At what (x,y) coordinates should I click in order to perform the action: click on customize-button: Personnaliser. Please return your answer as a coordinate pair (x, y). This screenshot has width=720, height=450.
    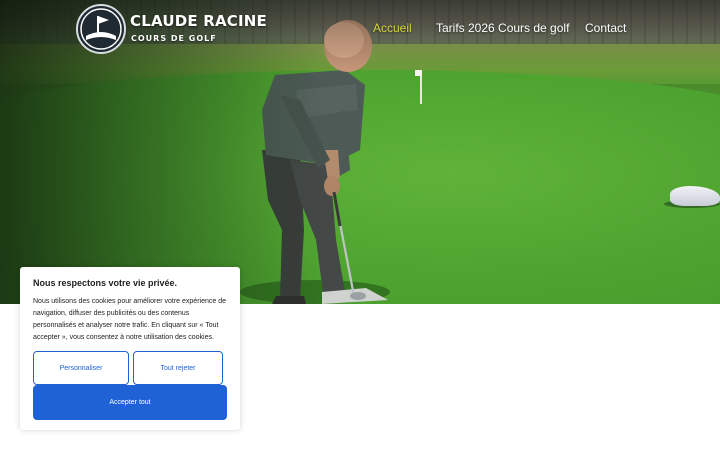
    Looking at the image, I should click on (81, 368).